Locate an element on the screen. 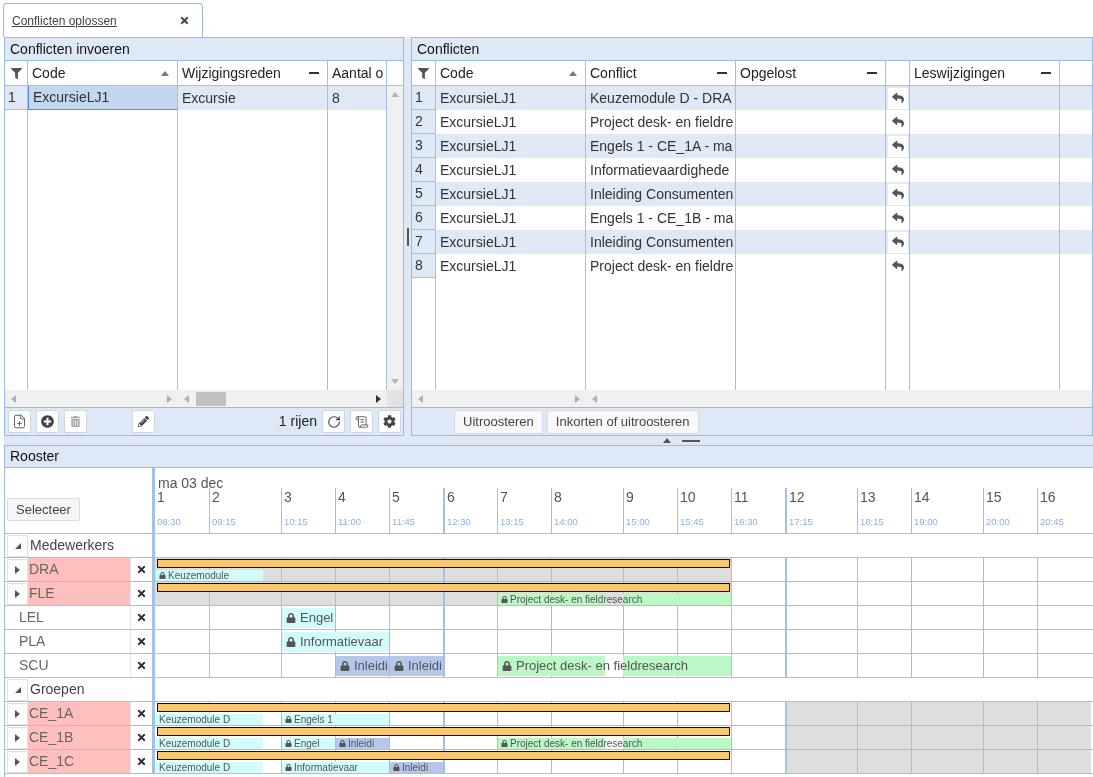 The image size is (1093, 777). slot-number: 4 is located at coordinates (342, 497).